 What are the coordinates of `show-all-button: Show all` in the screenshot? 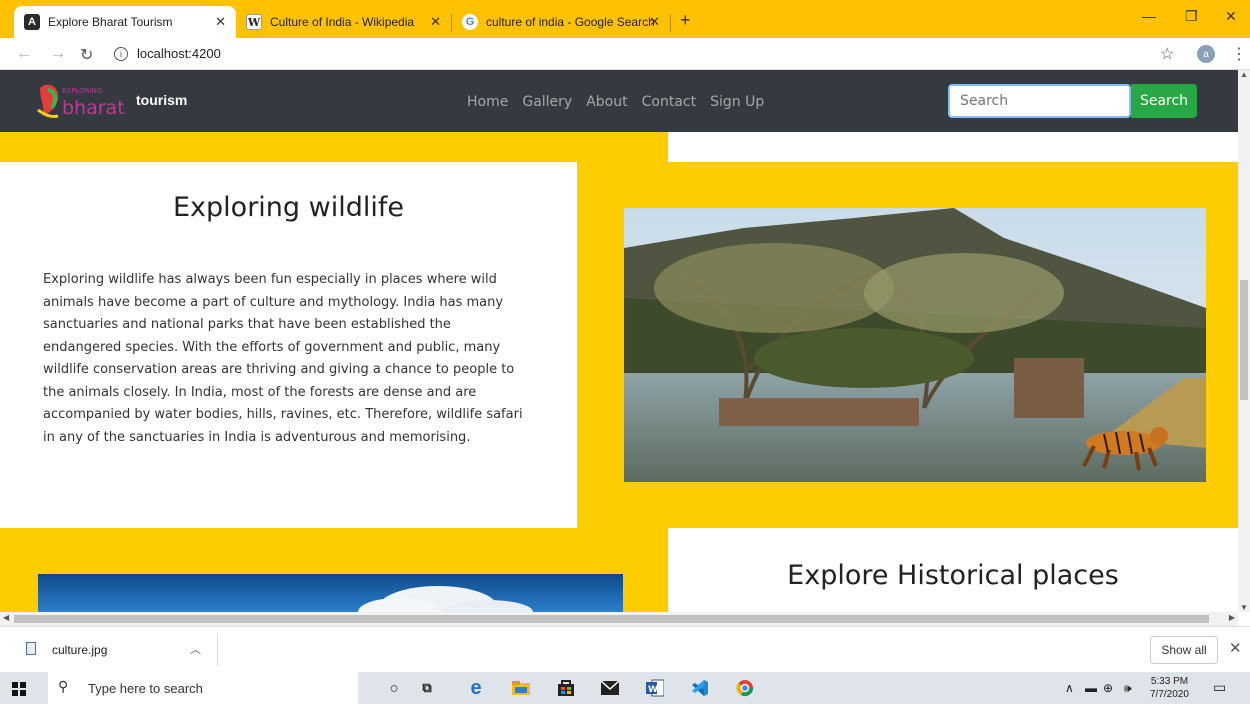 It's located at (1184, 650).